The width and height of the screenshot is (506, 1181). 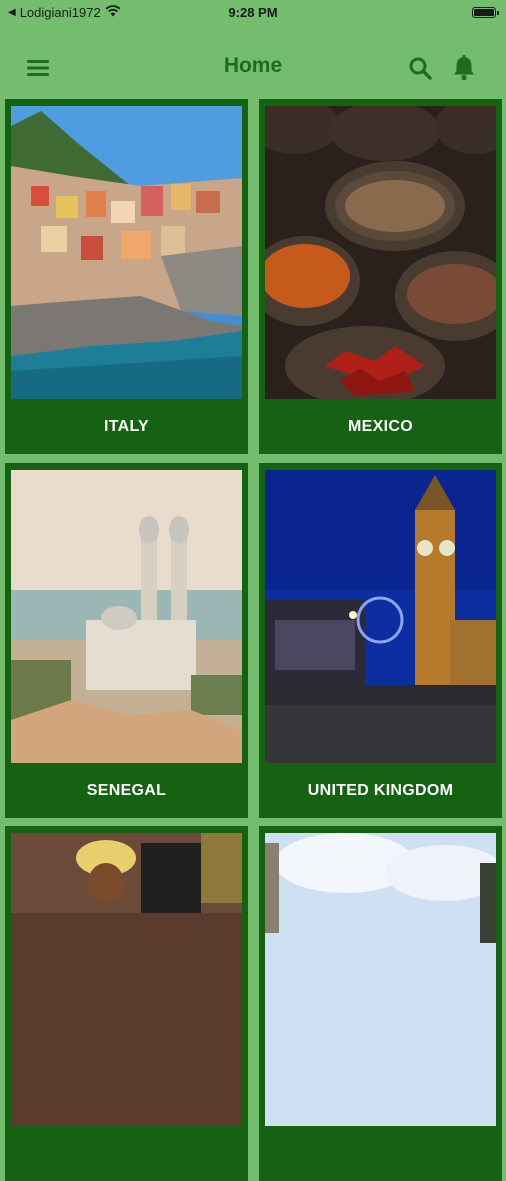 What do you see at coordinates (380, 616) in the screenshot?
I see `united-kingdom-photo` at bounding box center [380, 616].